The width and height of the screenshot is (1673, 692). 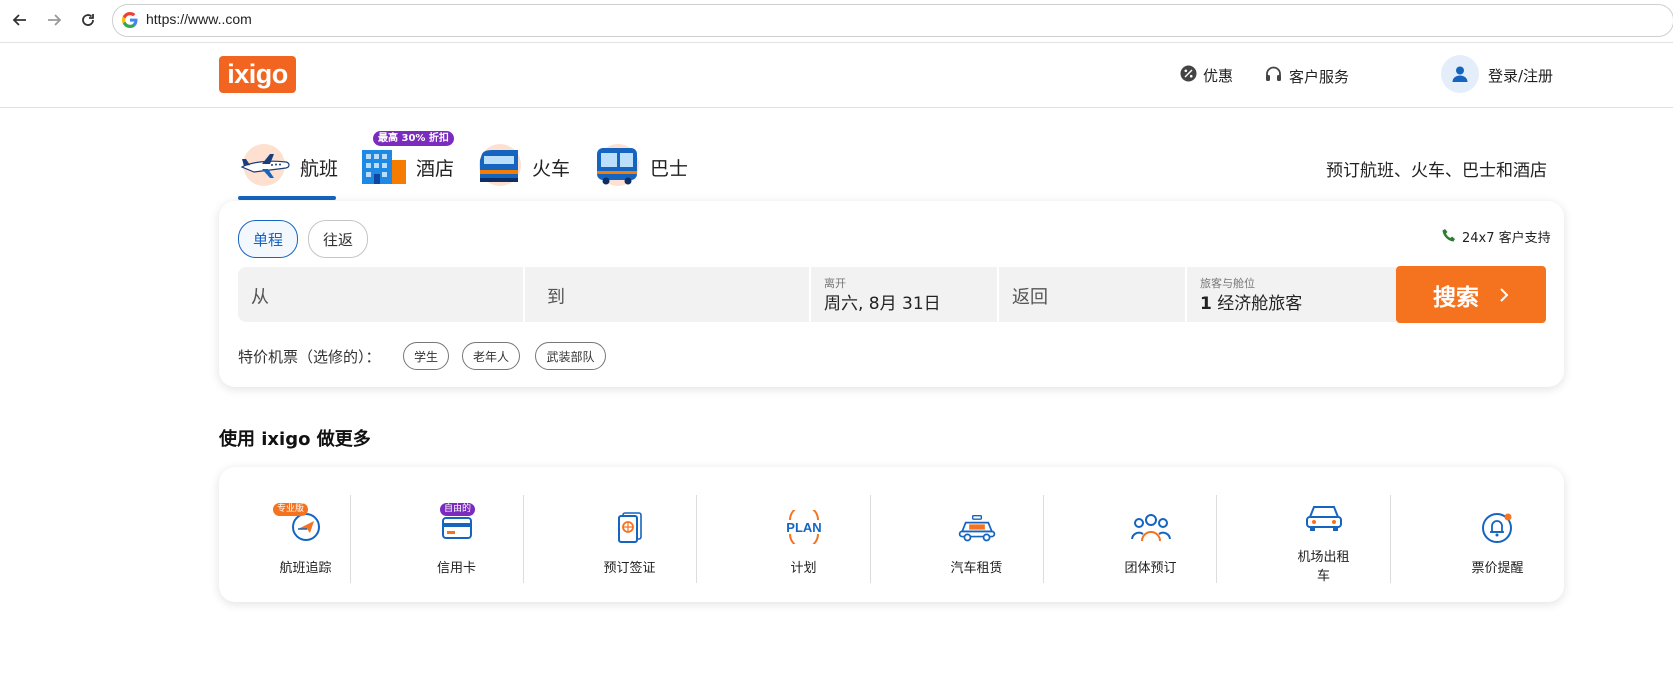 I want to click on search-button-label: 搜索, so click(x=1456, y=297).